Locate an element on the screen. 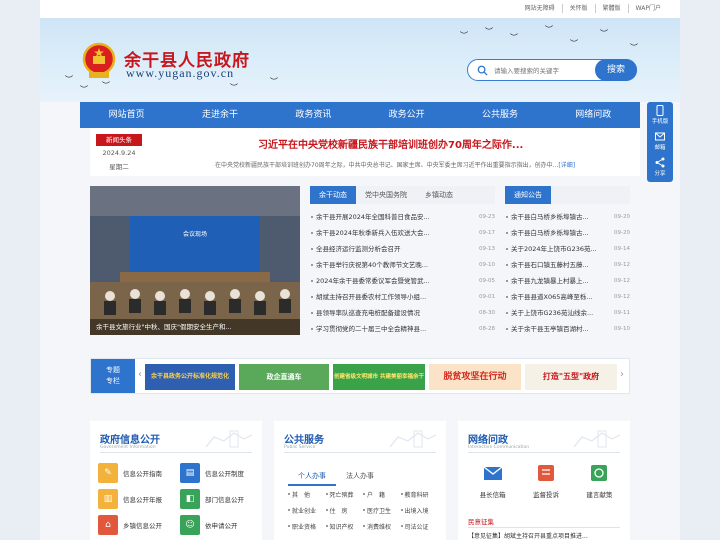  nav-online-inquiry: 网络问政 is located at coordinates (593, 115).